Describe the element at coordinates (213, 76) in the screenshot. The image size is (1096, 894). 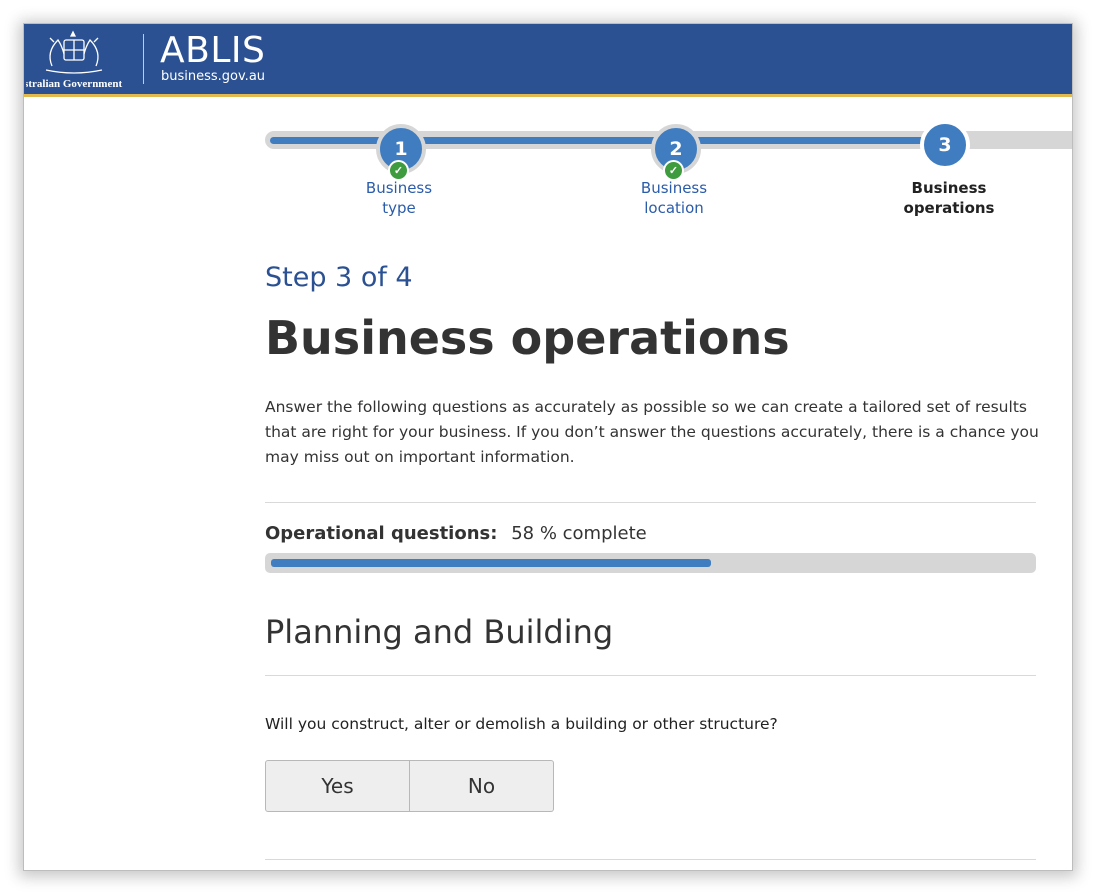
I see `site-subtitle: business.gov.au` at that location.